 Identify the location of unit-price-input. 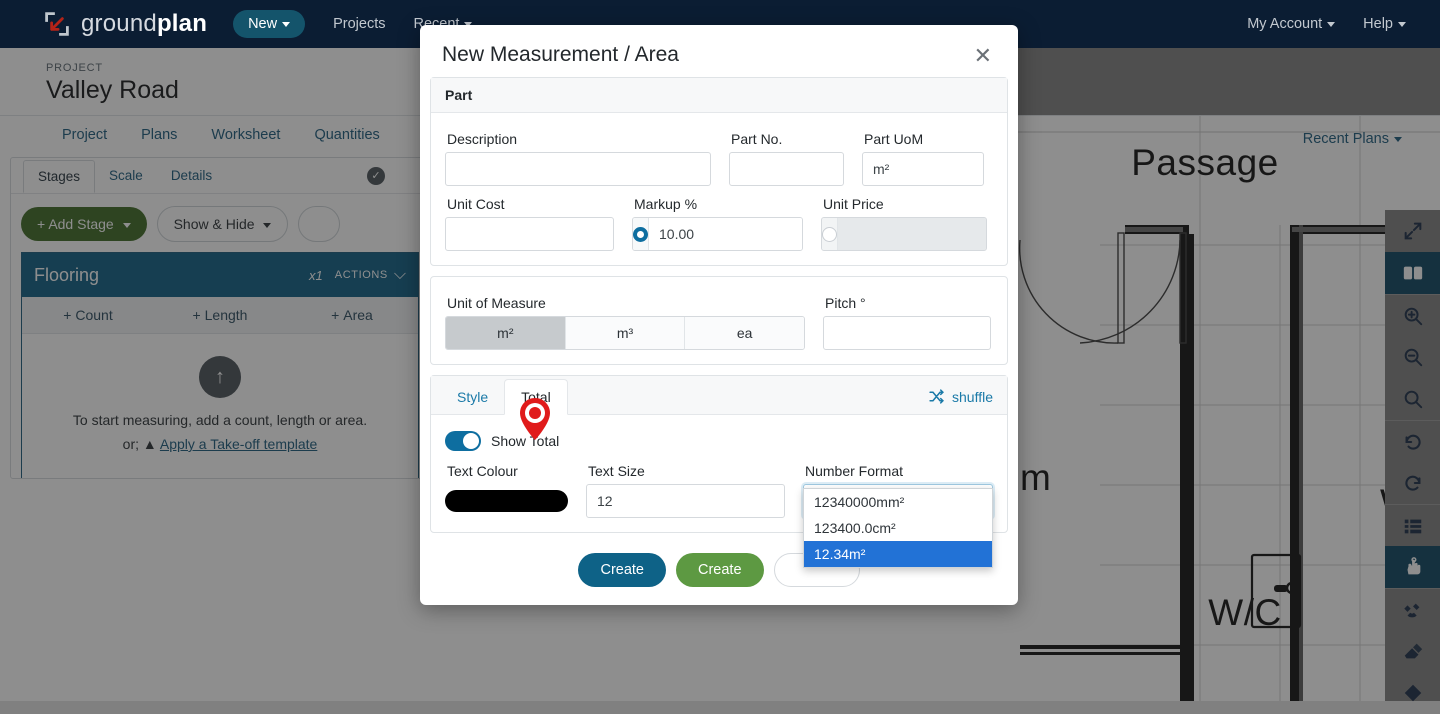
(912, 234).